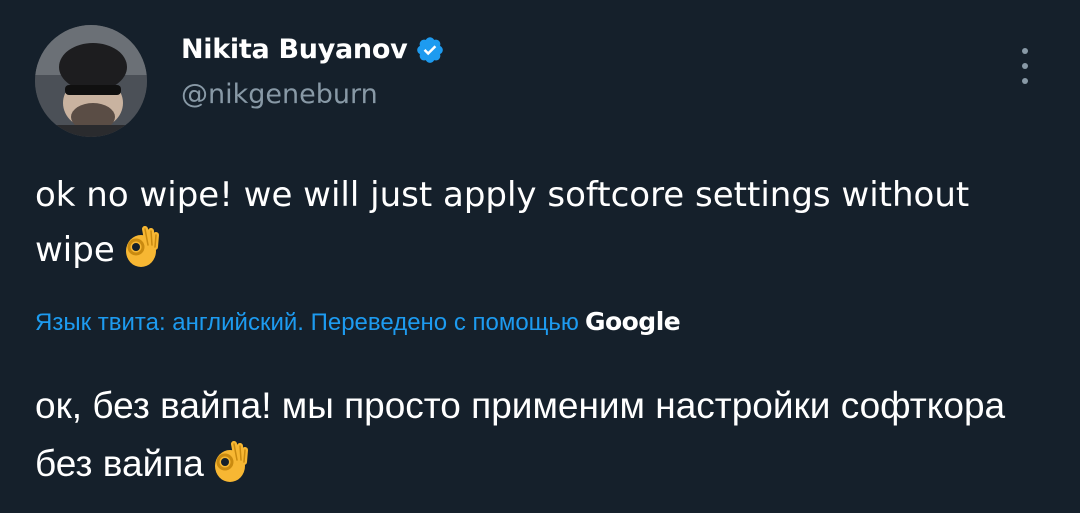  What do you see at coordinates (632, 321) in the screenshot?
I see `translation-provider: Google` at bounding box center [632, 321].